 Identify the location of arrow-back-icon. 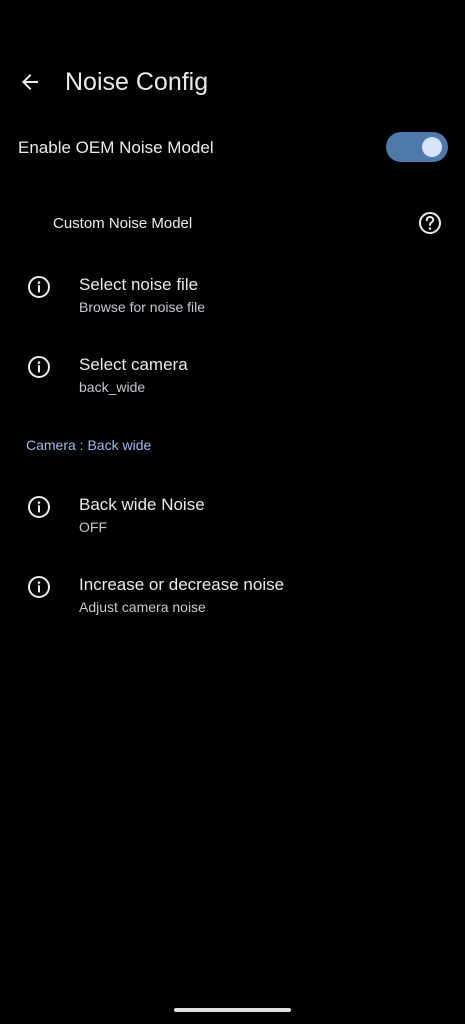
(30, 82).